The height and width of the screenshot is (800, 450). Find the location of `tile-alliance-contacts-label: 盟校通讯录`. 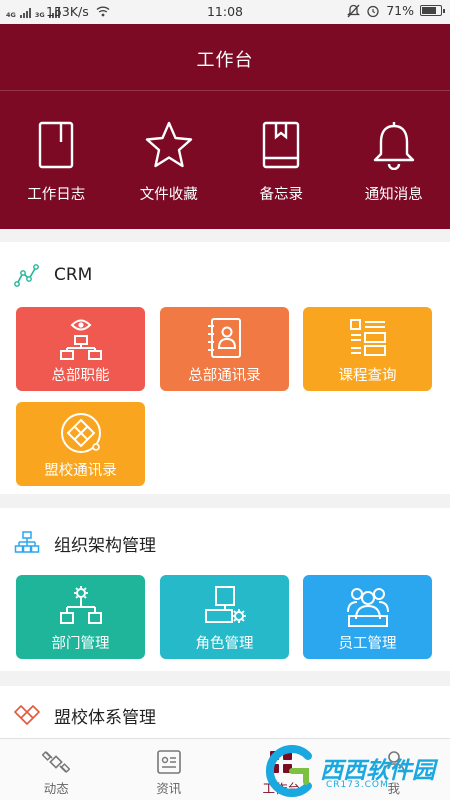

tile-alliance-contacts-label: 盟校通讯录 is located at coordinates (80, 471).